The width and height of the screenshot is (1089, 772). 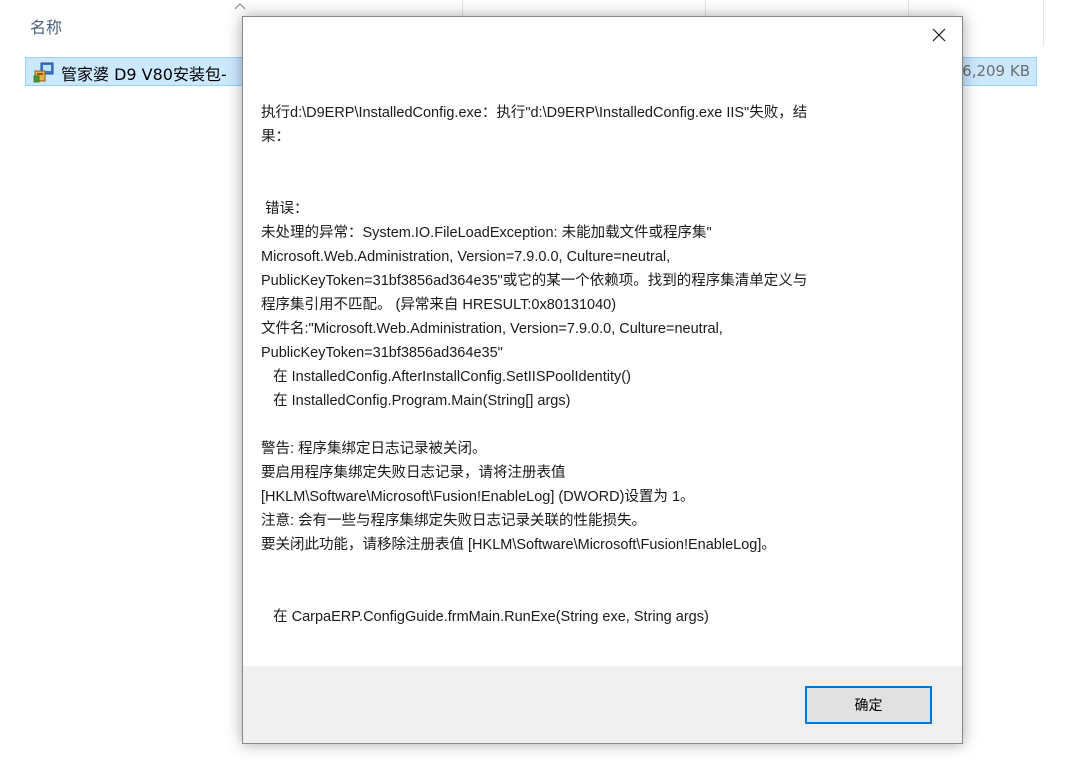 I want to click on chevron-up-icon, so click(x=240, y=6).